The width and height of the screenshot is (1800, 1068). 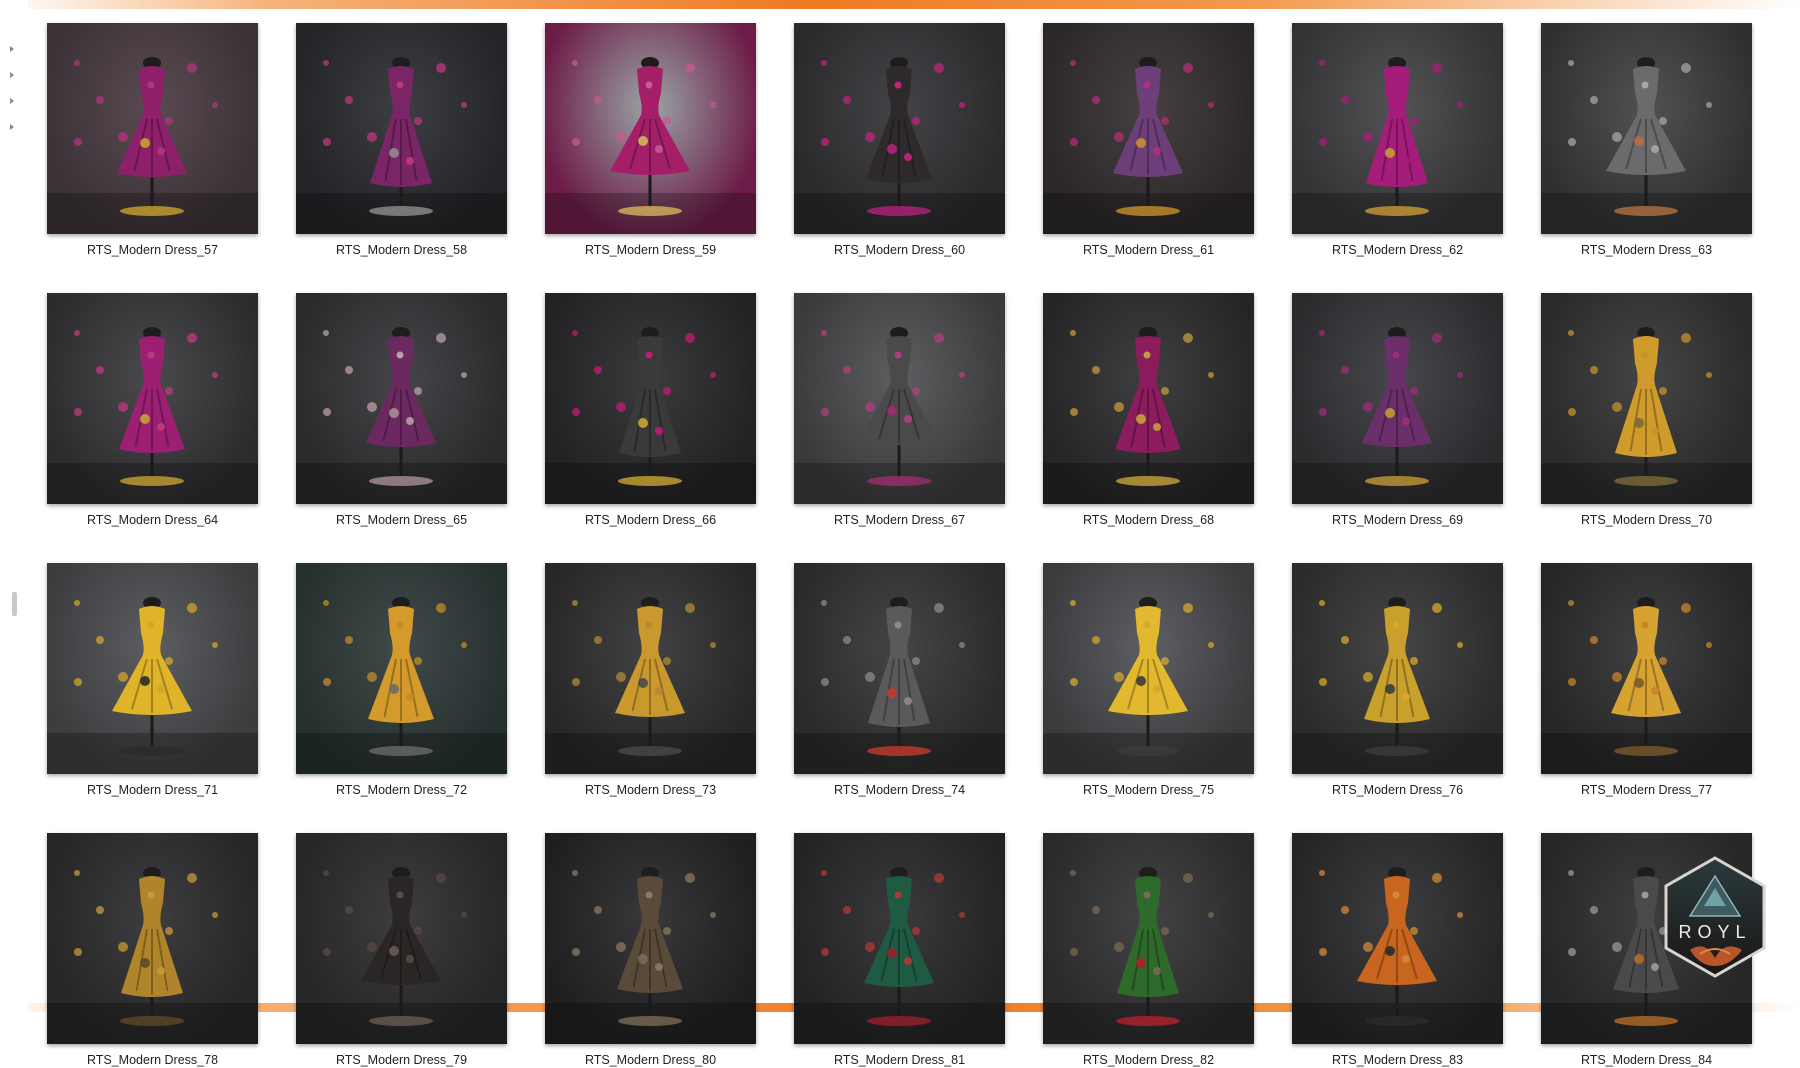 I want to click on gallery-tile: RTS_Modern Dress_59, so click(x=650, y=140).